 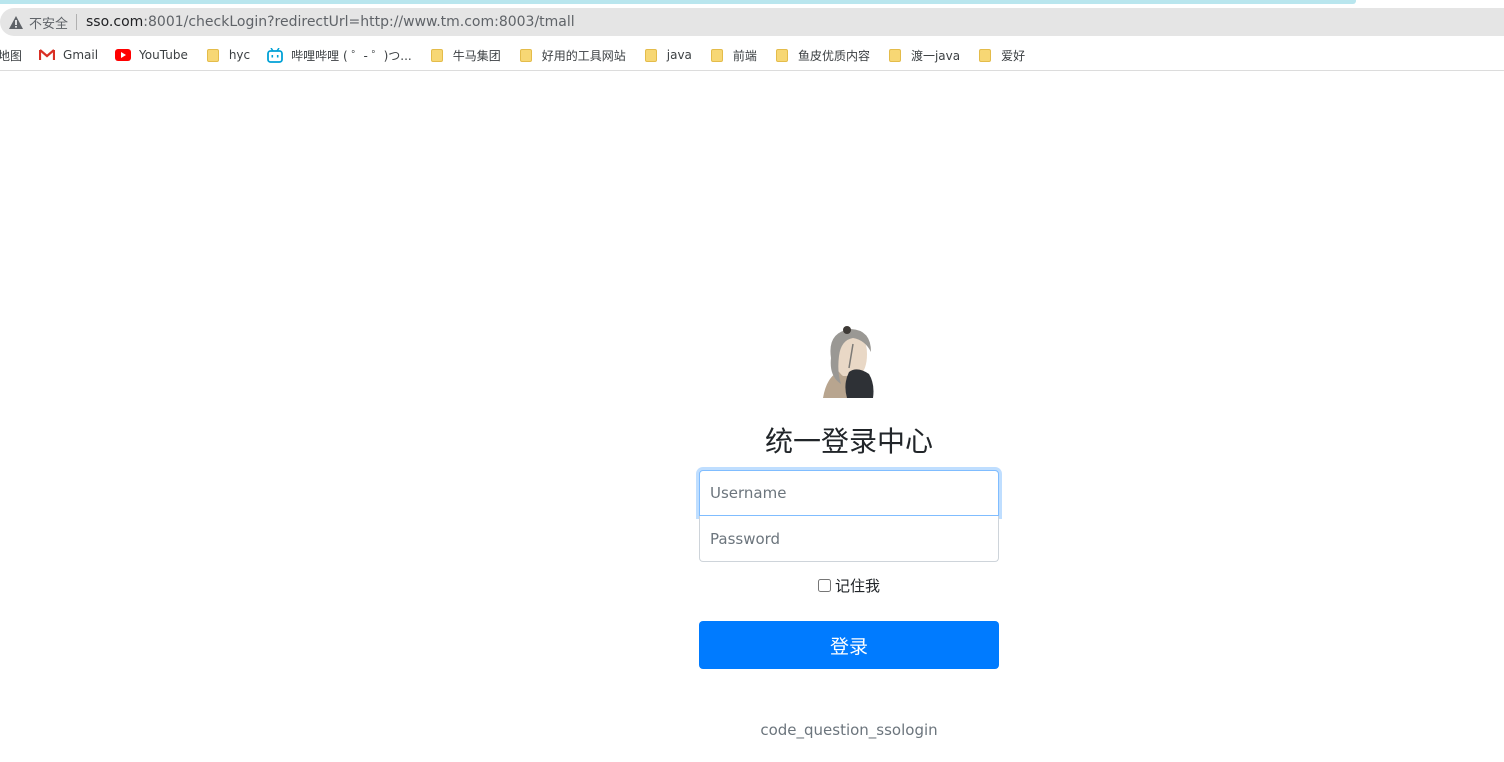 I want to click on footer-text: code_question_ssologin, so click(x=849, y=730).